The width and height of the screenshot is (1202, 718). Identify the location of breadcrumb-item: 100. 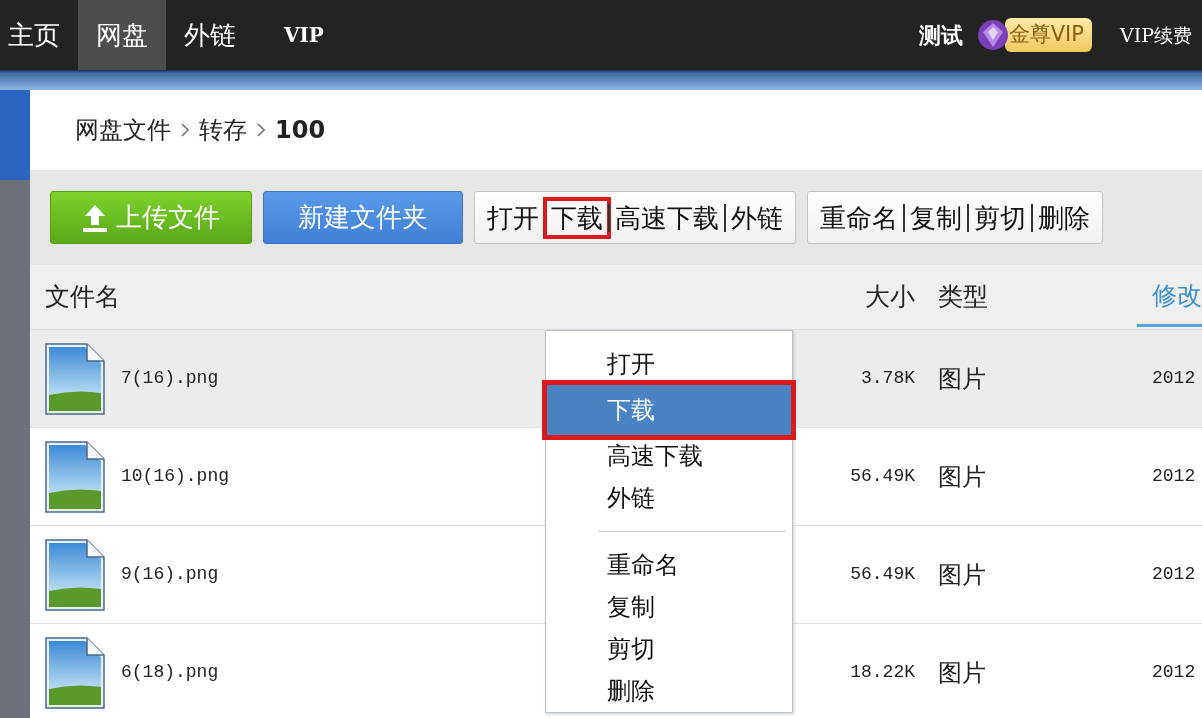
(300, 130).